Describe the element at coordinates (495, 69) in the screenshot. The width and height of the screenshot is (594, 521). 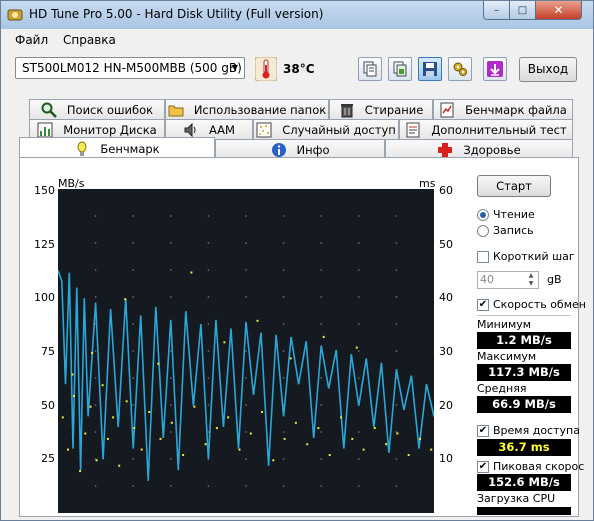
I see `download-button` at that location.